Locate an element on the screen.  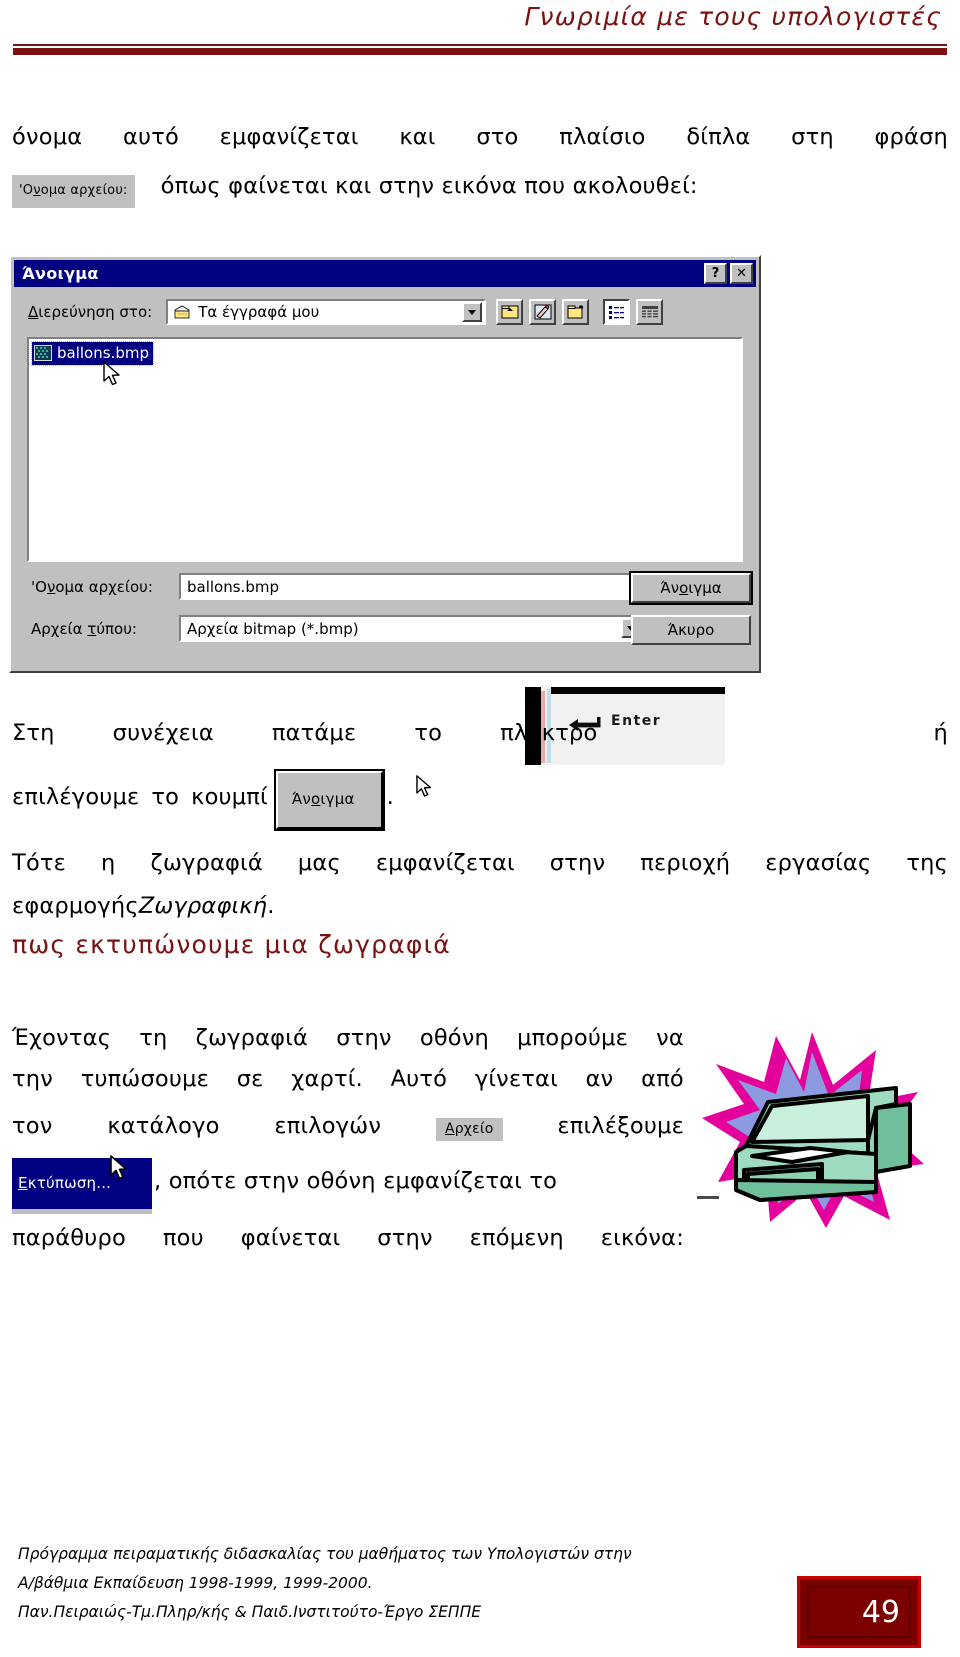
file-type-row: Αρχεία τύπου: Αρχεία bitmap (*.bmp) is located at coordinates (338, 628).